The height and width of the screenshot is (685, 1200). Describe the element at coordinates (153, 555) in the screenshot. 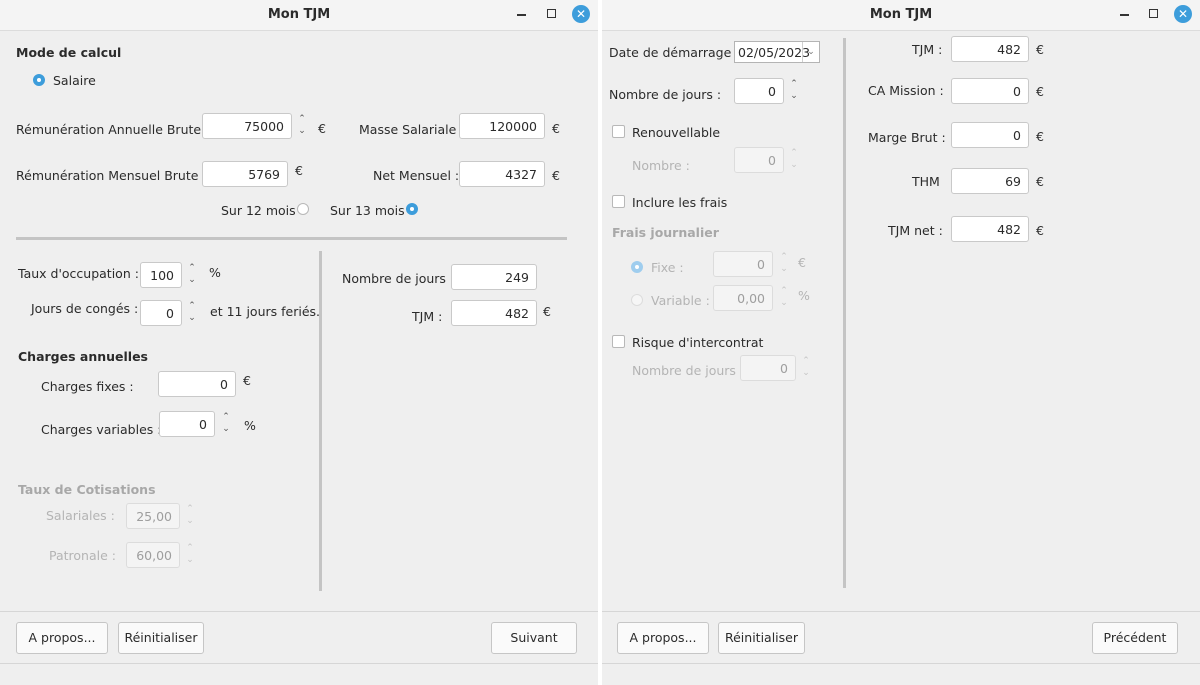

I see `patronale-input: 60,00` at that location.